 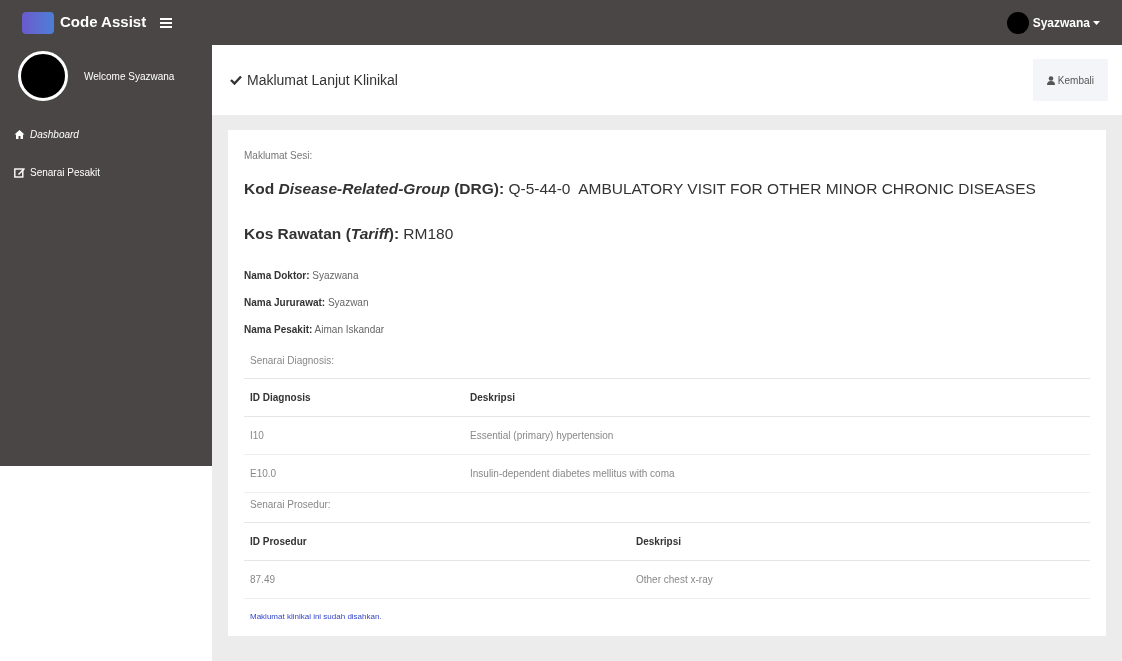 I want to click on column-header: ID Prosedur, so click(x=437, y=541).